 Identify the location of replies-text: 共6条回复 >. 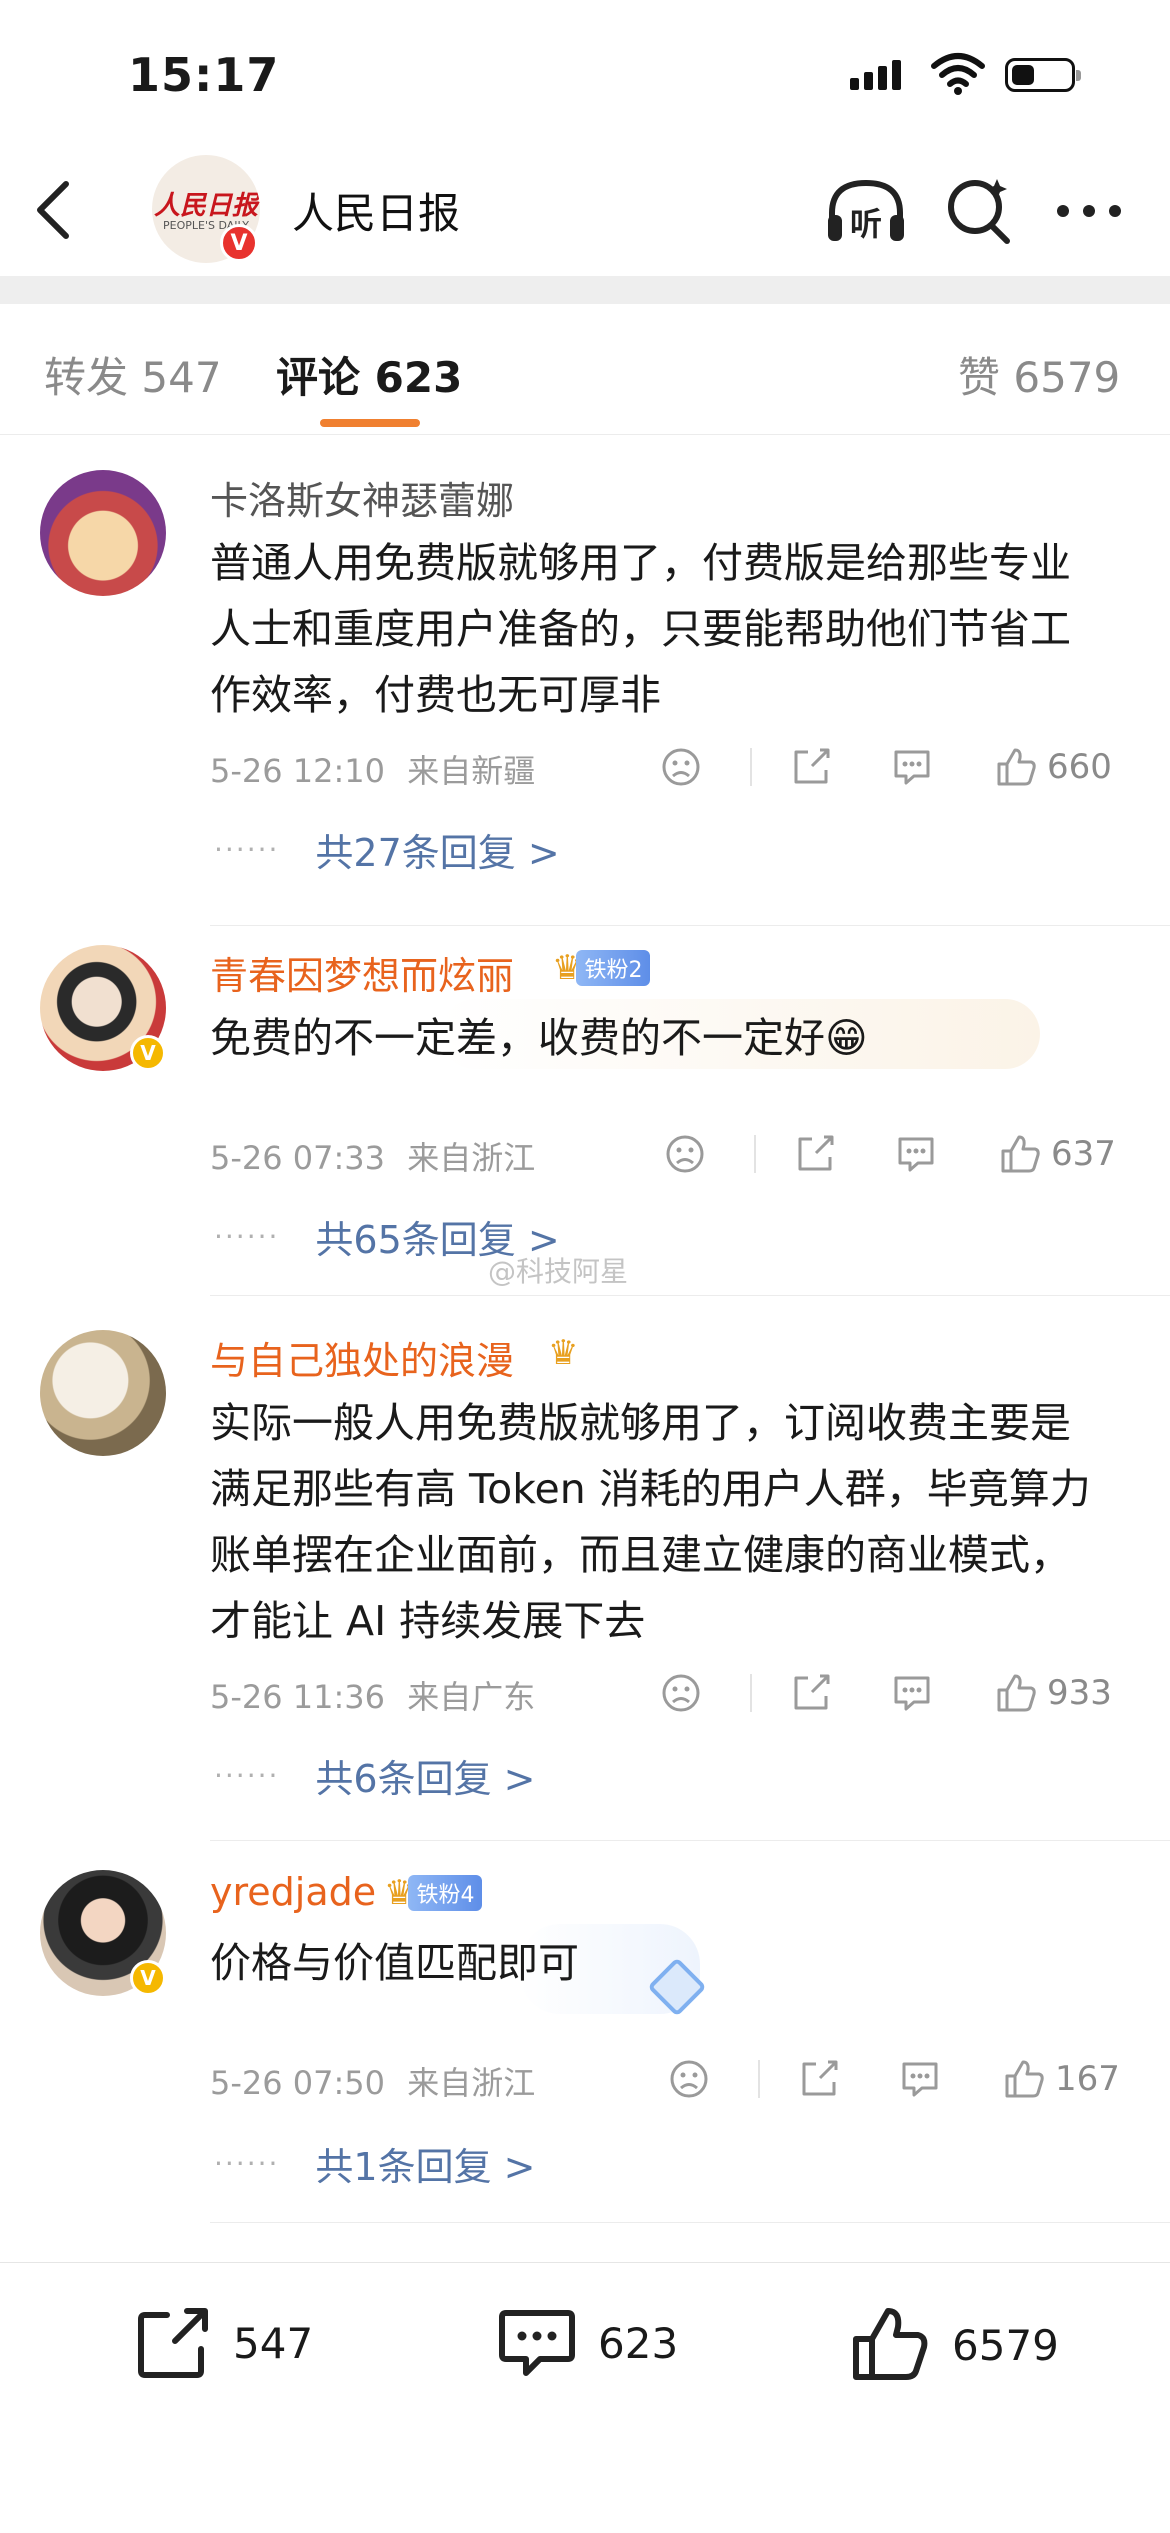
(425, 1779).